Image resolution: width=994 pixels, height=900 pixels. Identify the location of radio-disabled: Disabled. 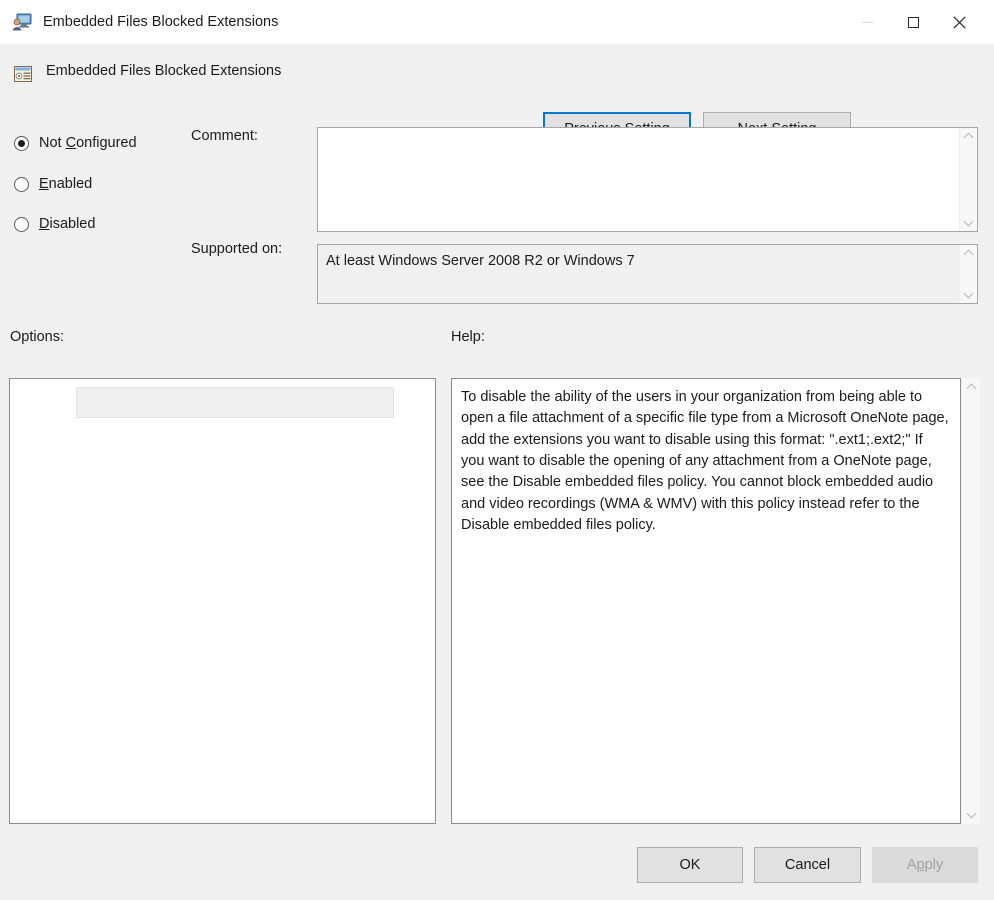
(54, 224).